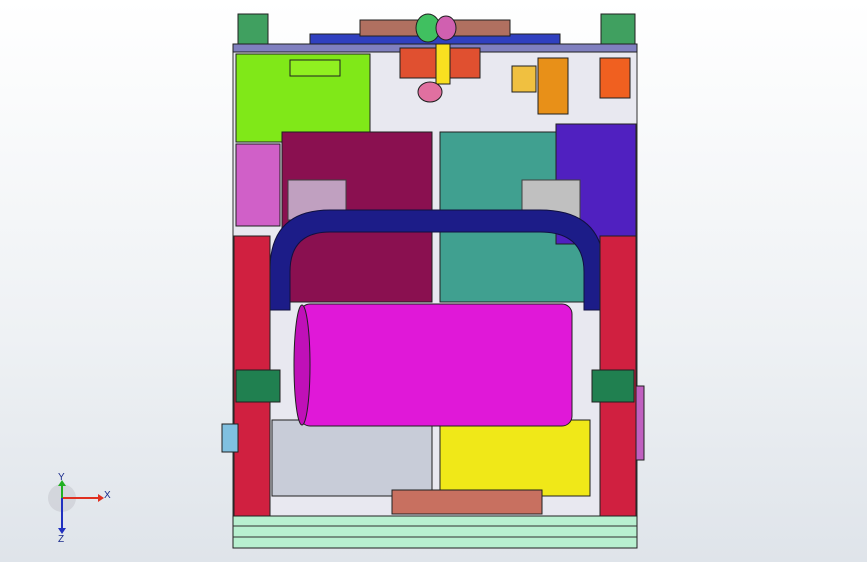 The width and height of the screenshot is (867, 562). What do you see at coordinates (430, 92) in the screenshot?
I see `coupling-pink` at bounding box center [430, 92].